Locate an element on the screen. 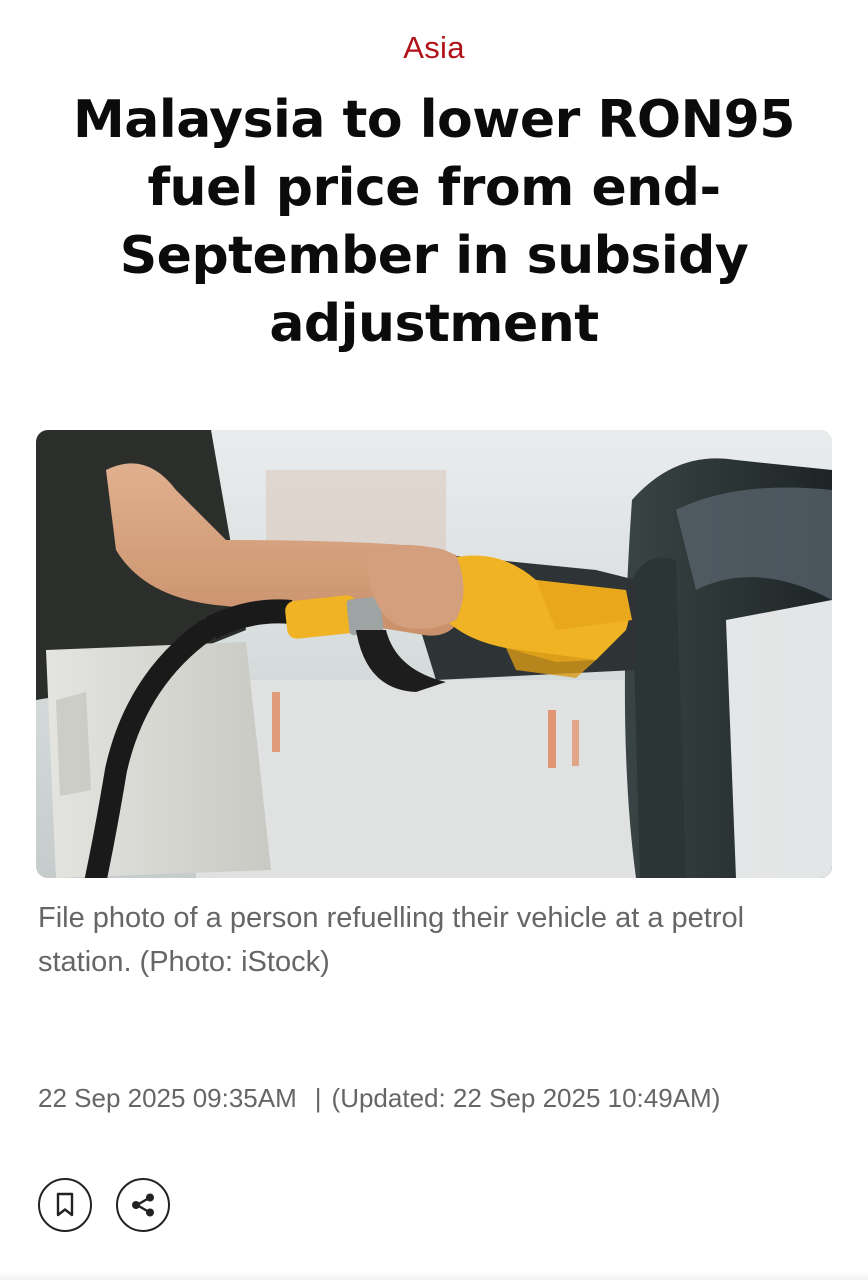 This screenshot has width=868, height=1280. bookmark-icon is located at coordinates (65, 1204).